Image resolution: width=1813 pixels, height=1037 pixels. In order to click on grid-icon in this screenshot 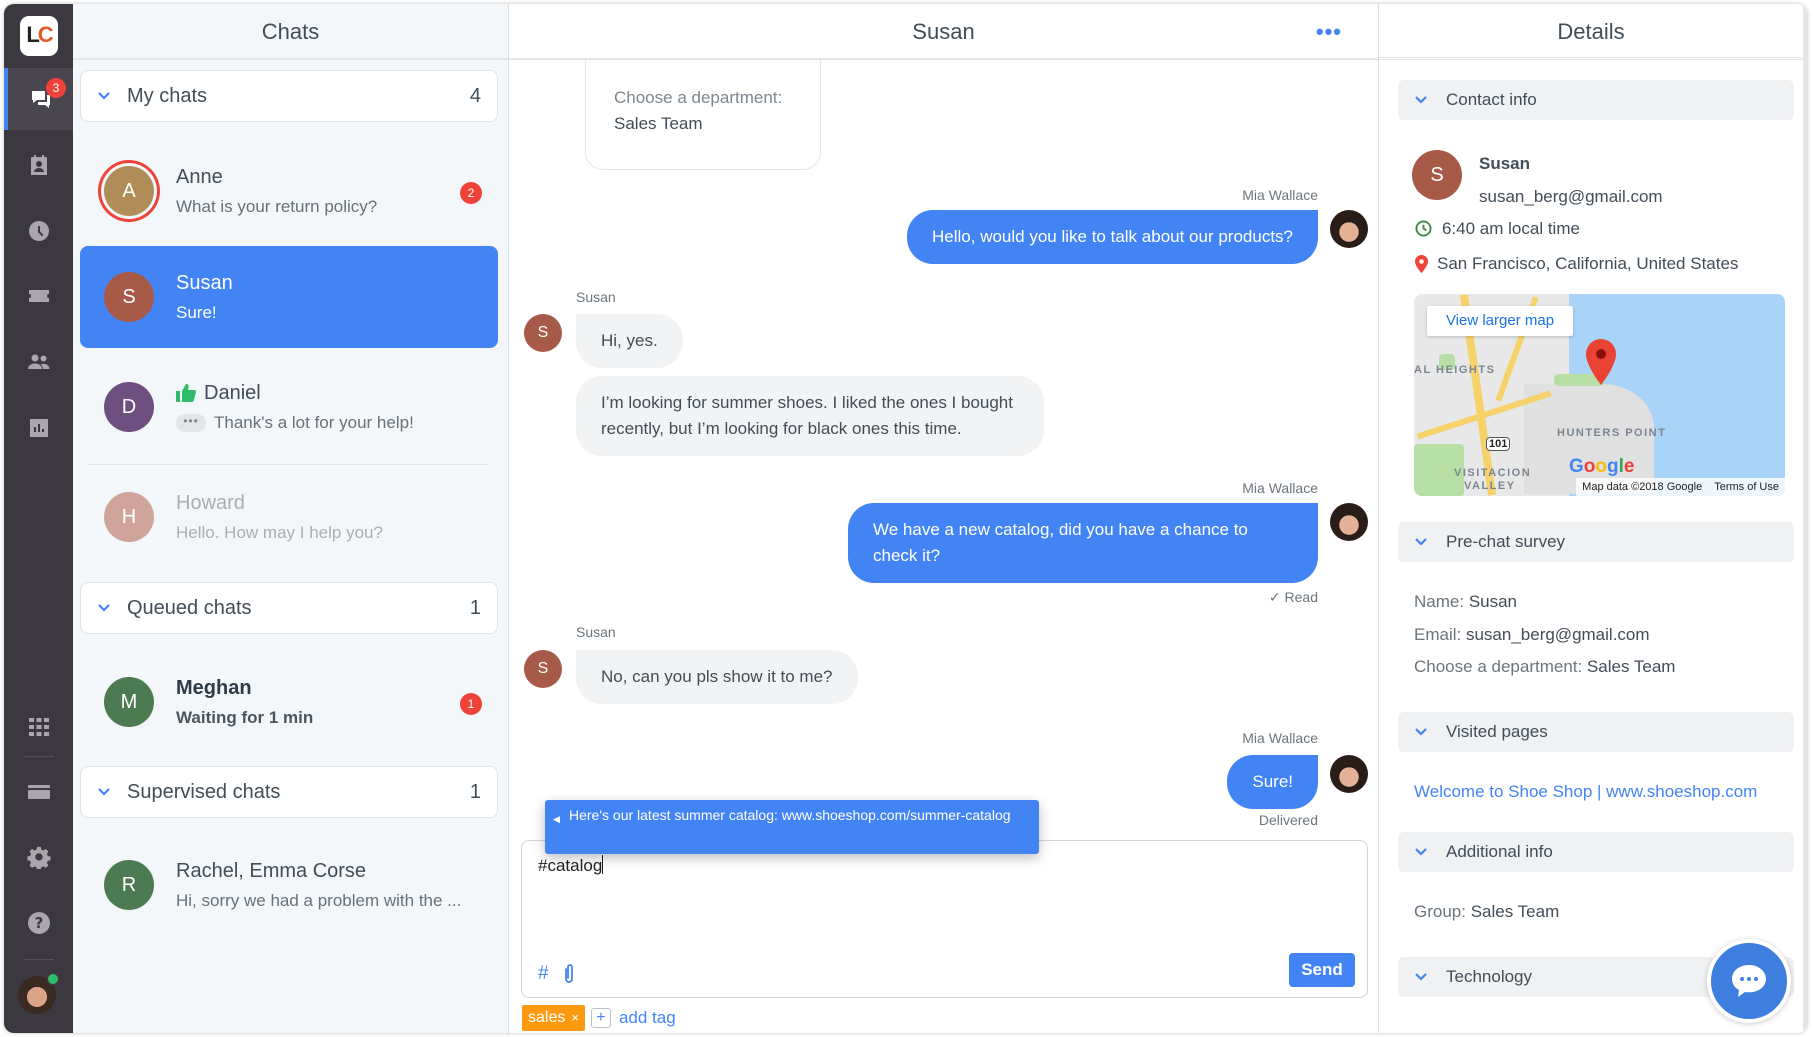, I will do `click(38, 727)`.